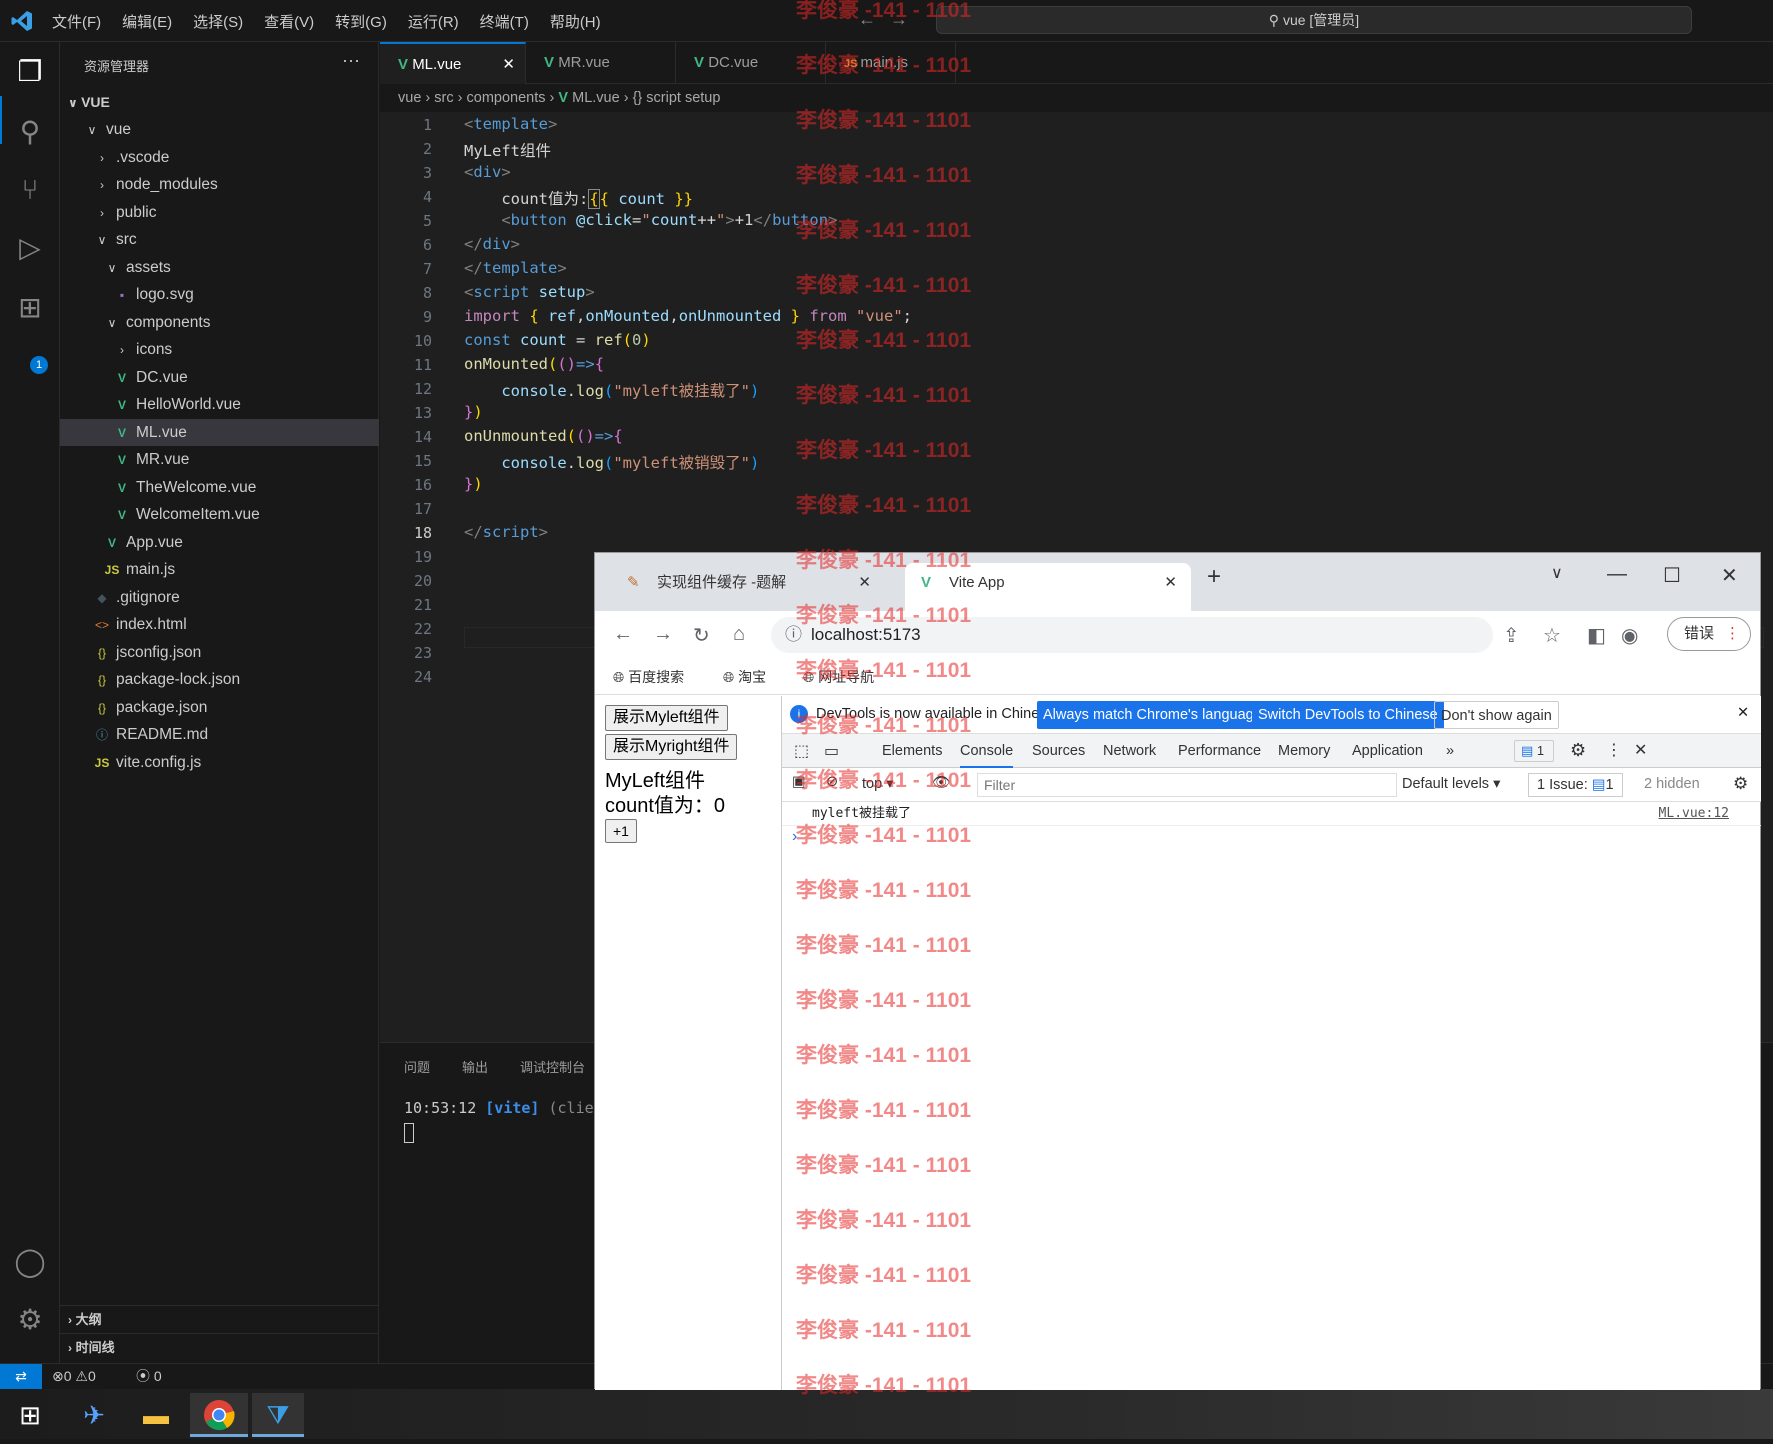 This screenshot has width=1773, height=1444. What do you see at coordinates (147, 21) in the screenshot?
I see `menu-item: 编辑(E)` at bounding box center [147, 21].